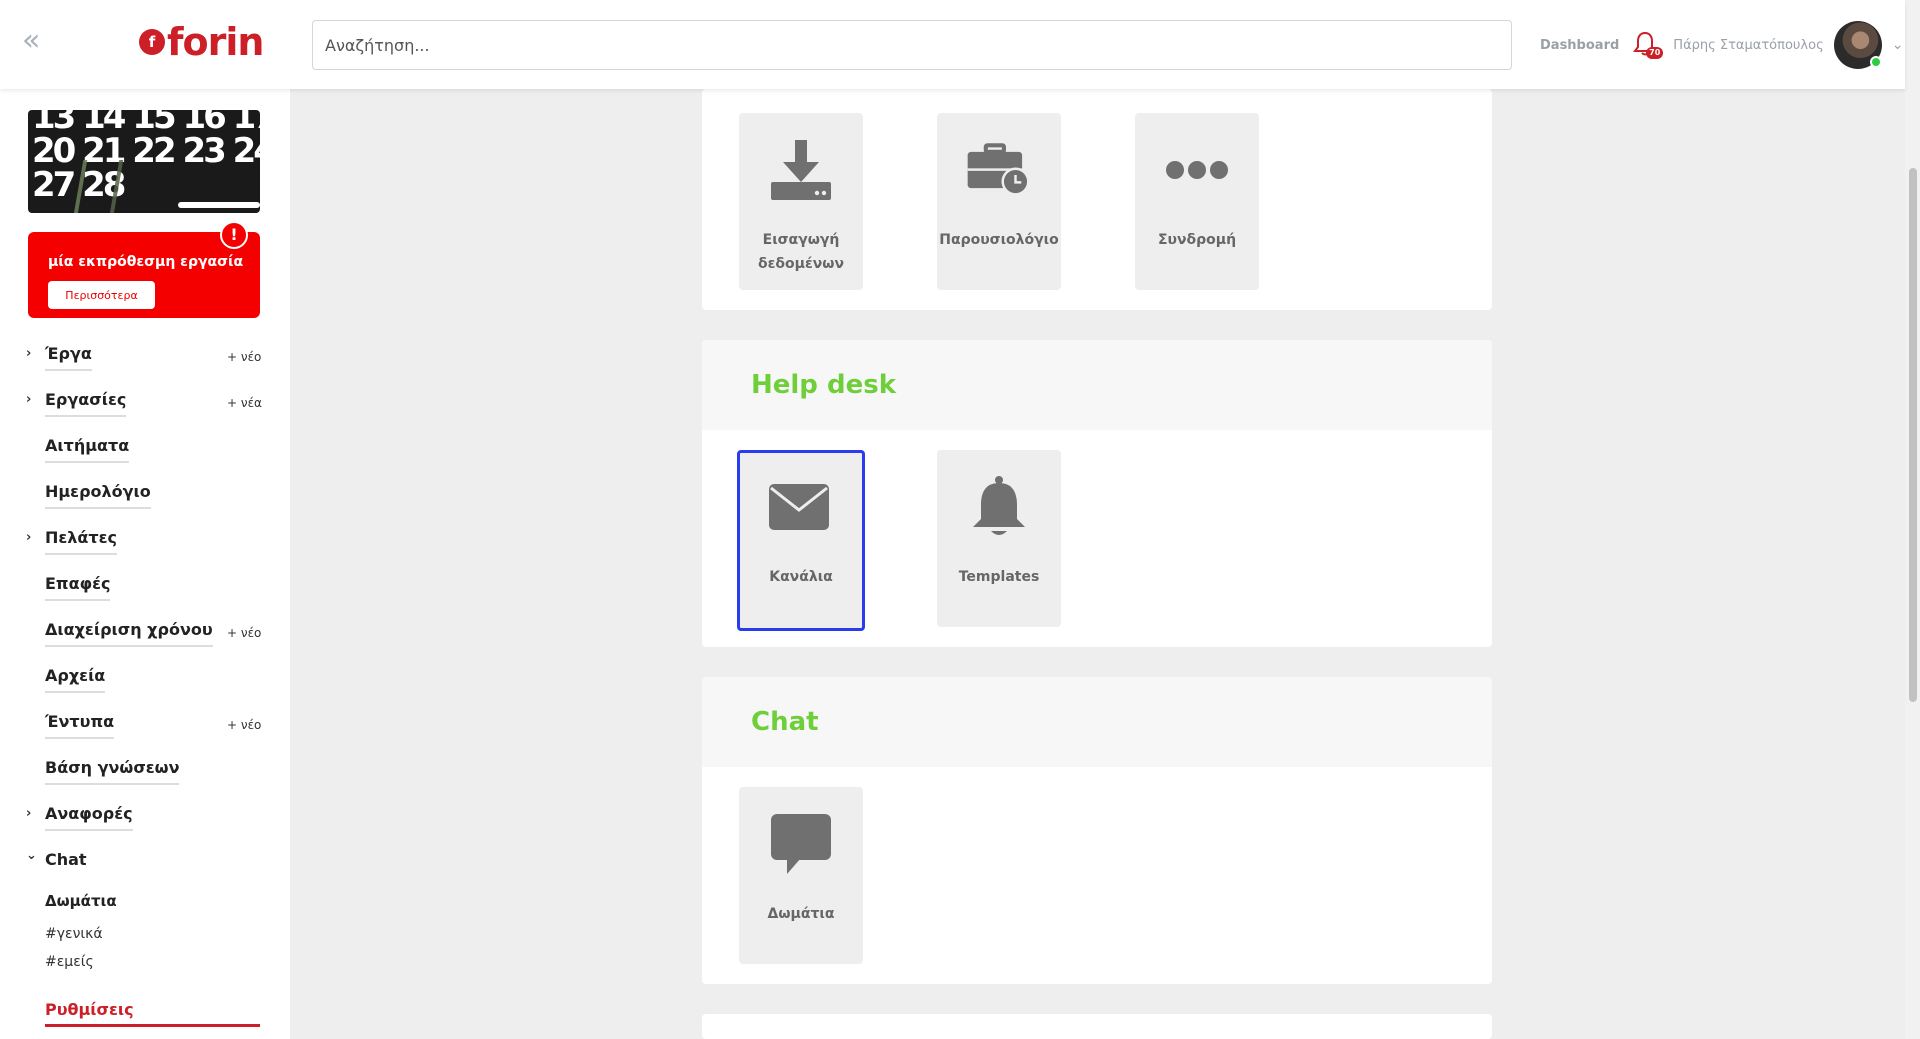  I want to click on tile-label: Κανάλια, so click(801, 577).